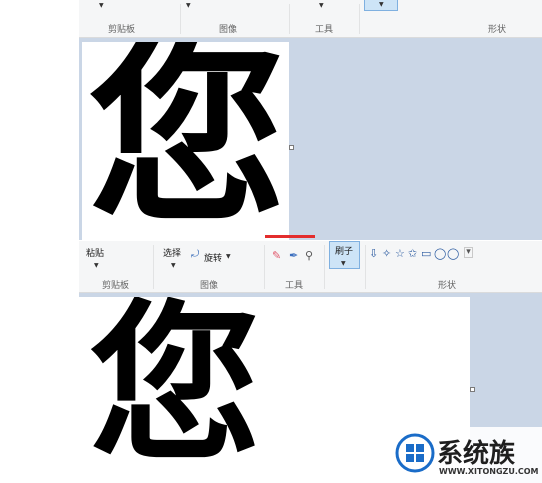 The width and height of the screenshot is (542, 483). Describe the element at coordinates (175, 390) in the screenshot. I see `bottom-canvas-character: 您` at that location.